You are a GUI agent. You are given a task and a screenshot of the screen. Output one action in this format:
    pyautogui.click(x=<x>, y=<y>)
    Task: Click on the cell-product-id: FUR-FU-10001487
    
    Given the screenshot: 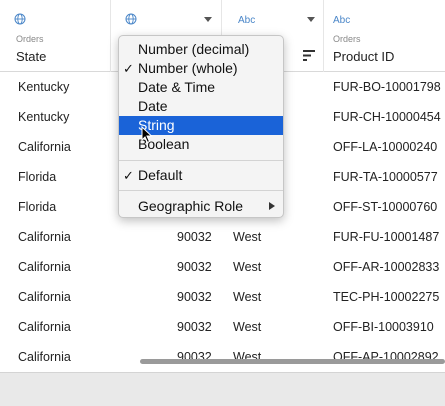 What is the action you would take?
    pyautogui.click(x=386, y=237)
    